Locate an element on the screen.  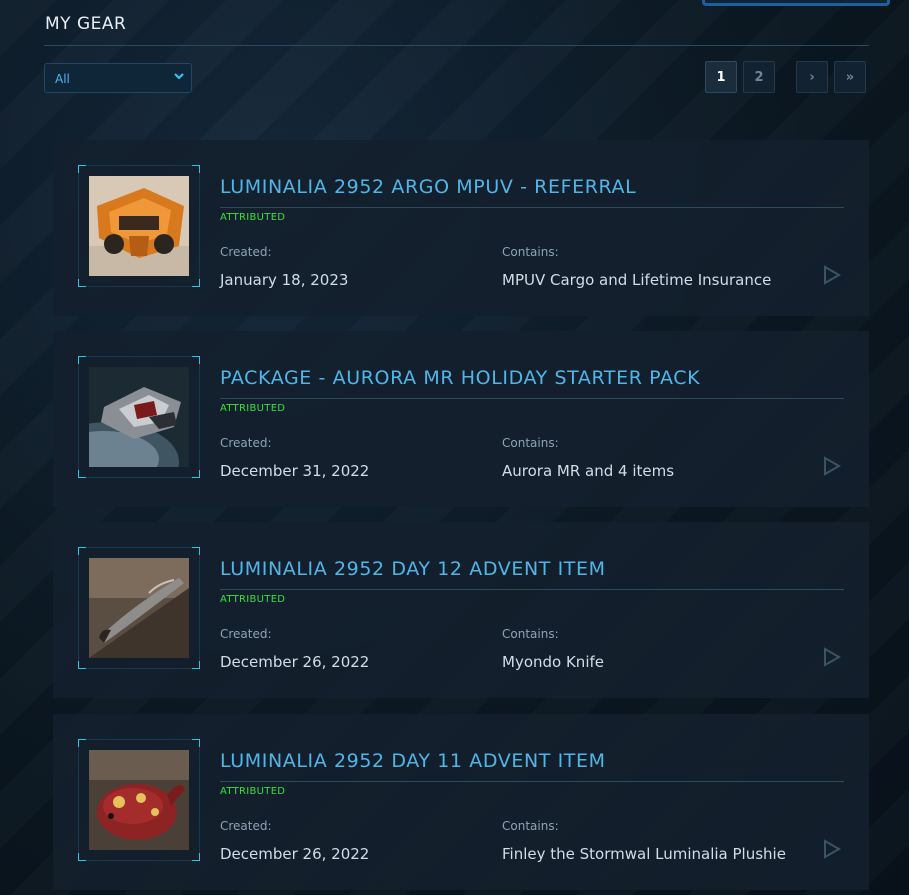
page-button-2: 2 is located at coordinates (759, 77).